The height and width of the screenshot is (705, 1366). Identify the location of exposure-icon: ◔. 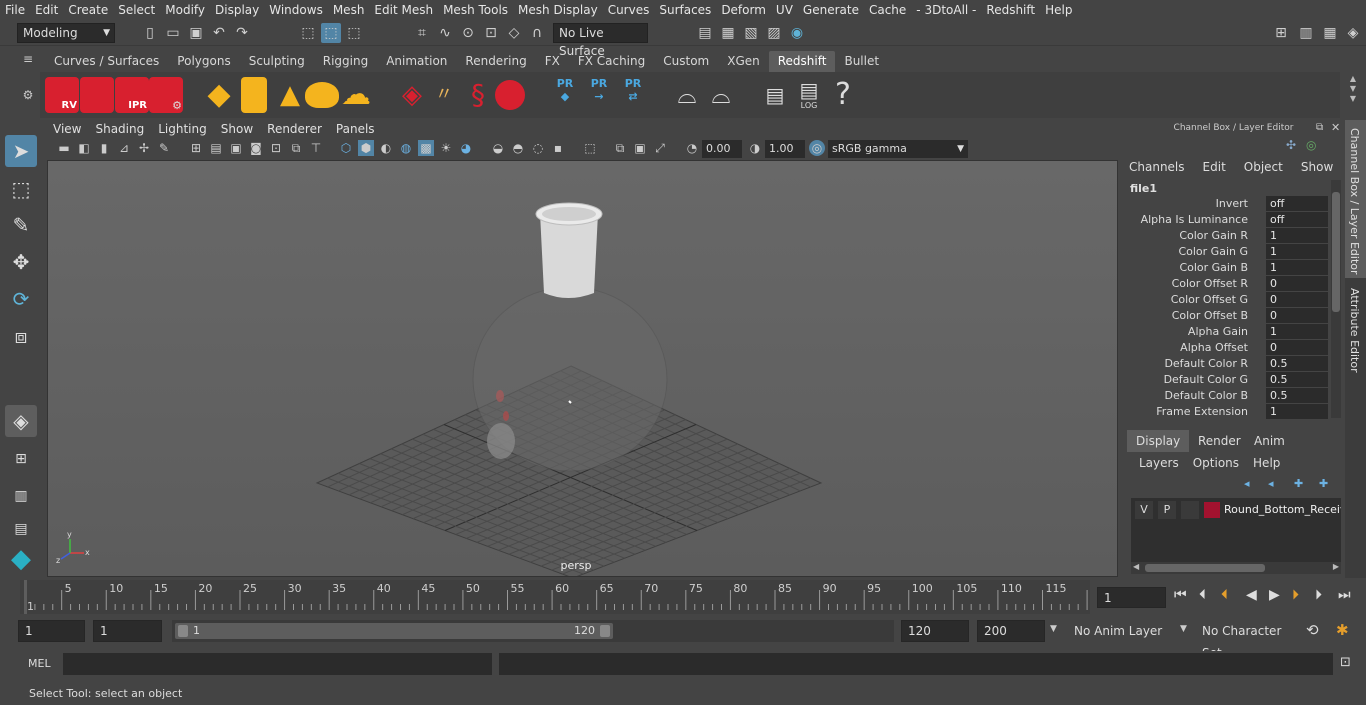
(692, 148).